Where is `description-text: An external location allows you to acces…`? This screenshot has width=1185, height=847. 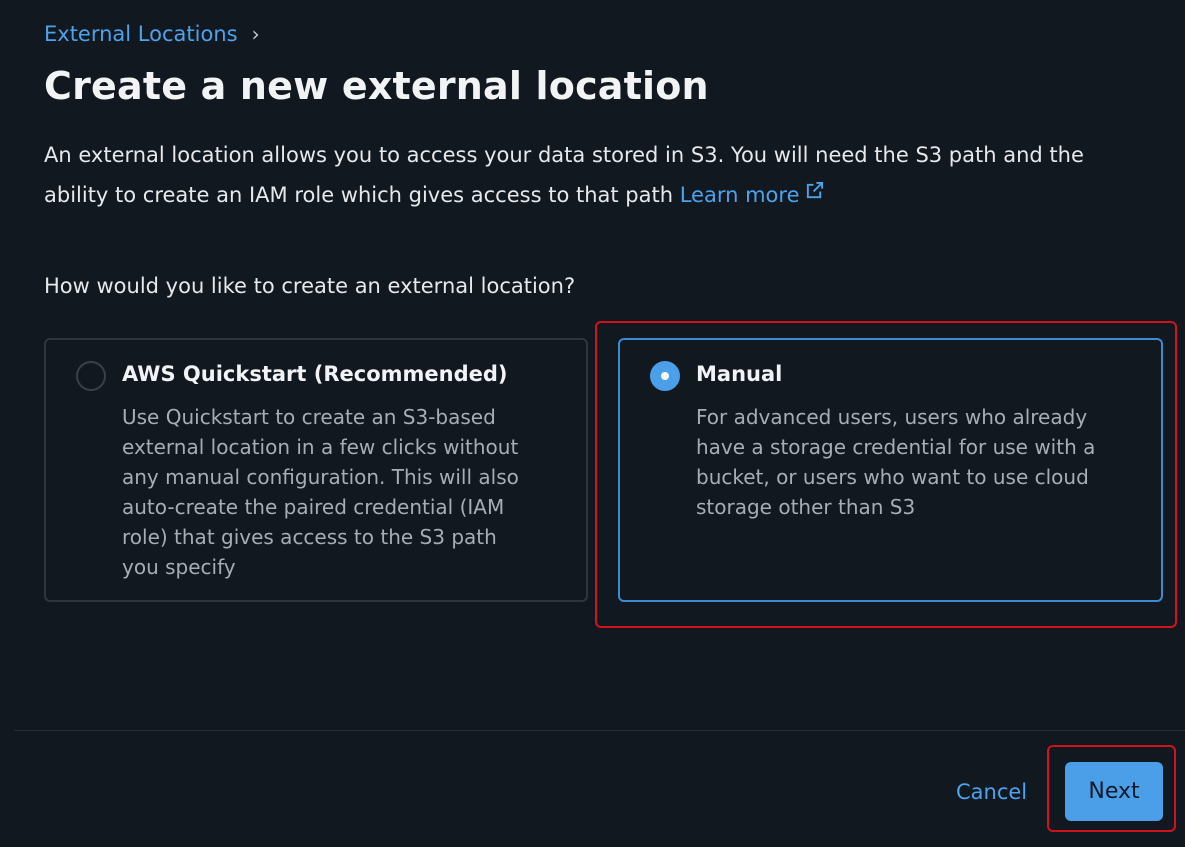 description-text: An external location allows you to acces… is located at coordinates (564, 175).